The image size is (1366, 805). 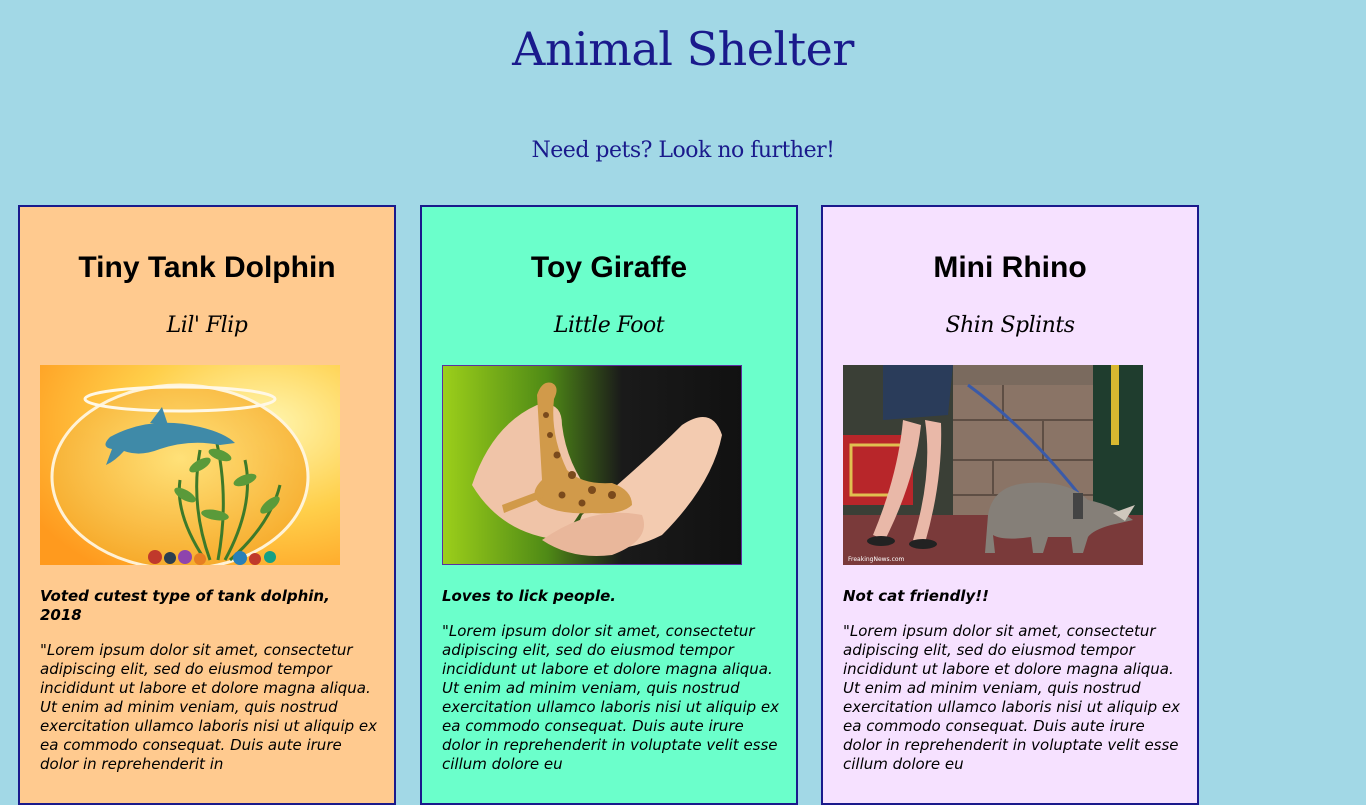 What do you see at coordinates (916, 596) in the screenshot?
I see `pet-tagline: Not cat friendly!!` at bounding box center [916, 596].